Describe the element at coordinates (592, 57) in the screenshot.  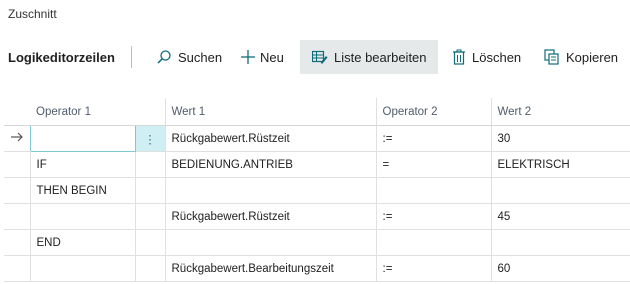
I see `copy-button-label: Kopieren` at that location.